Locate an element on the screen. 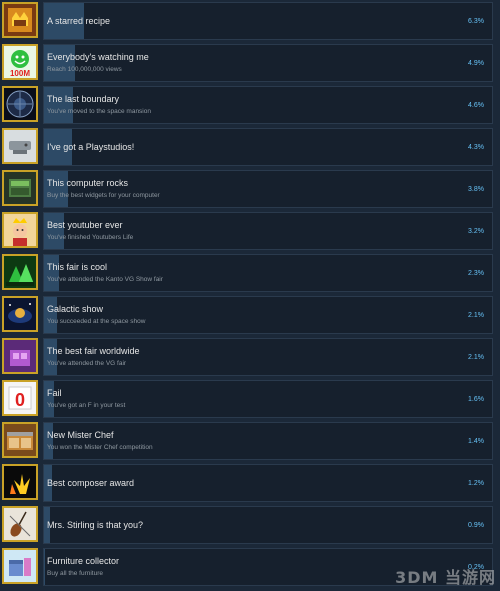 The image size is (500, 591). achievement-title: Mrs. Stirling is that you? is located at coordinates (95, 525).